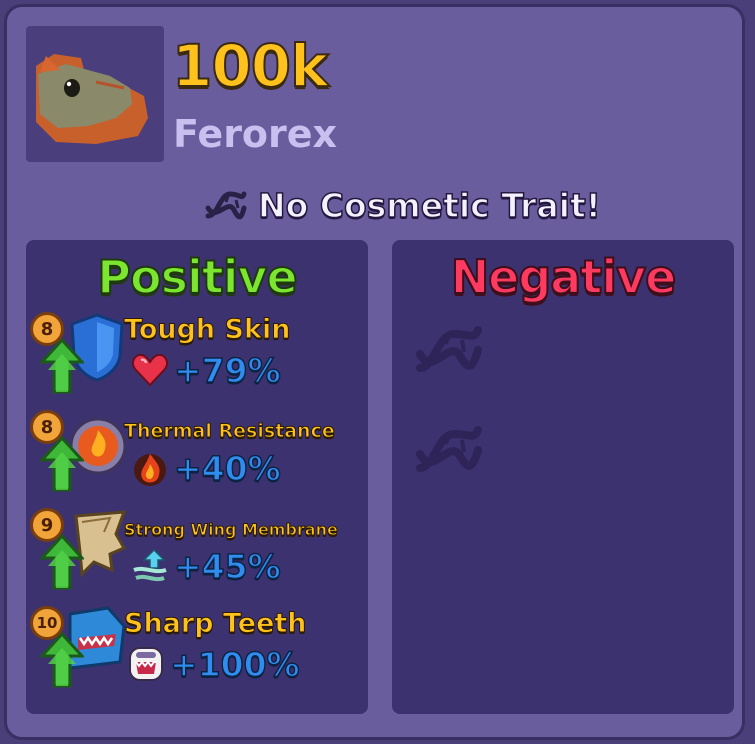  I want to click on trait-stat: +100%, so click(213, 664).